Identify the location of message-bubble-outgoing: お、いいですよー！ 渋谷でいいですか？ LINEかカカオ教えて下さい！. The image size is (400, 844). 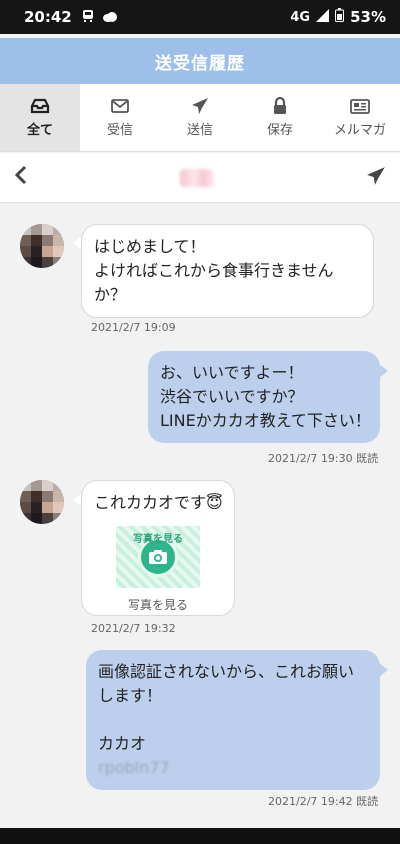
(264, 397).